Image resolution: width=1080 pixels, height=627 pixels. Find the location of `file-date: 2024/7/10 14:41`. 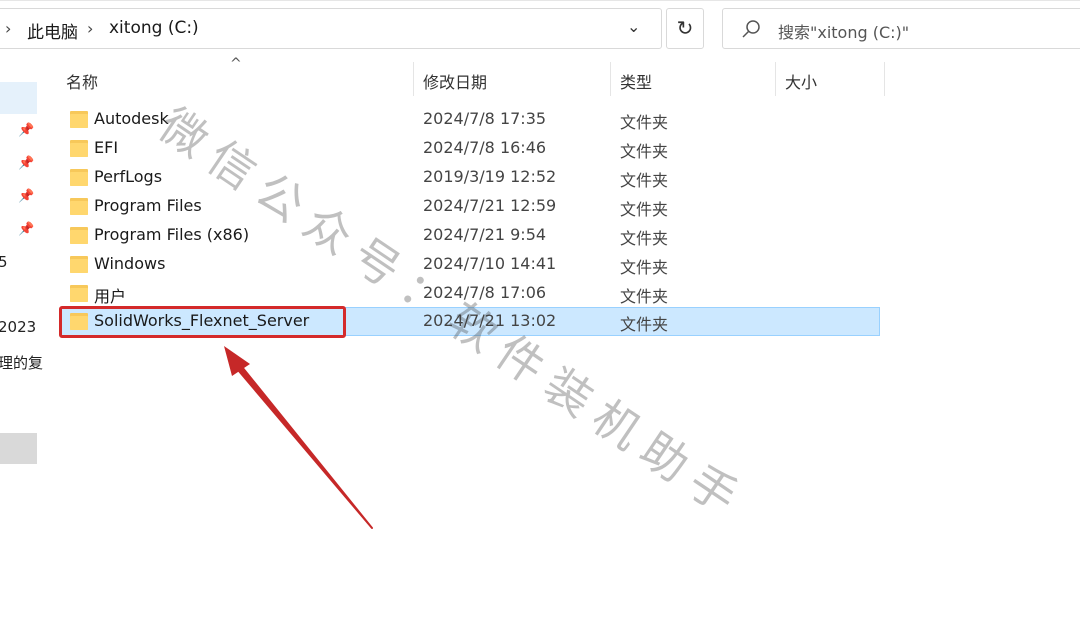

file-date: 2024/7/10 14:41 is located at coordinates (490, 263).